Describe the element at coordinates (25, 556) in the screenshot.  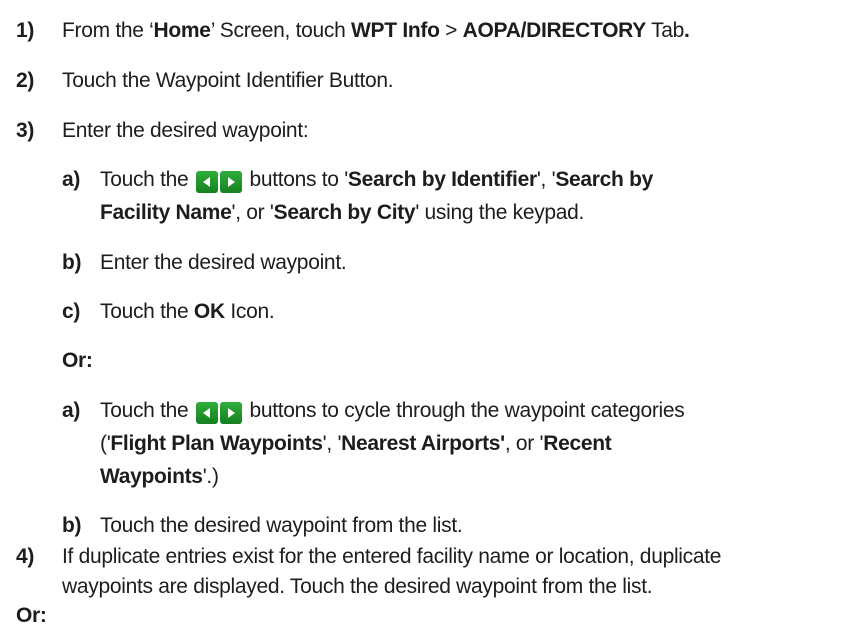
I see `step-number: 4)` at that location.